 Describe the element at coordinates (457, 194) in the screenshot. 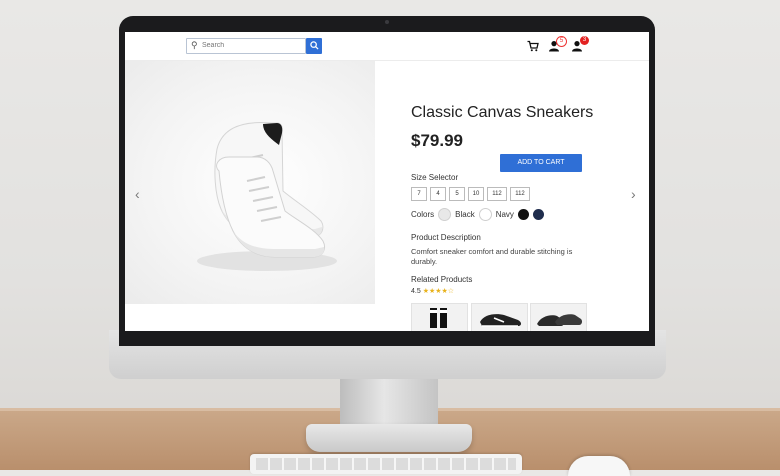

I see `size-option: 5` at that location.